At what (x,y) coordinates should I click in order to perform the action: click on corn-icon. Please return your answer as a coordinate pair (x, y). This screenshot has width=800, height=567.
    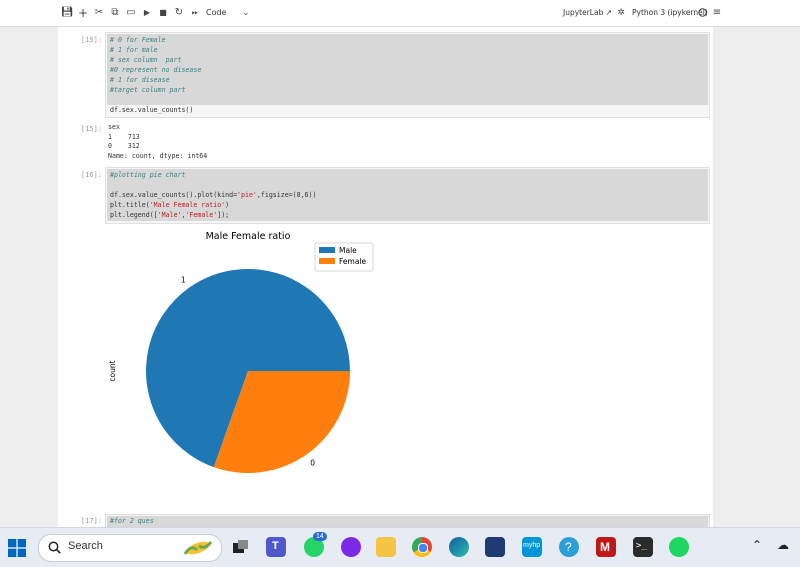
    Looking at the image, I should click on (198, 547).